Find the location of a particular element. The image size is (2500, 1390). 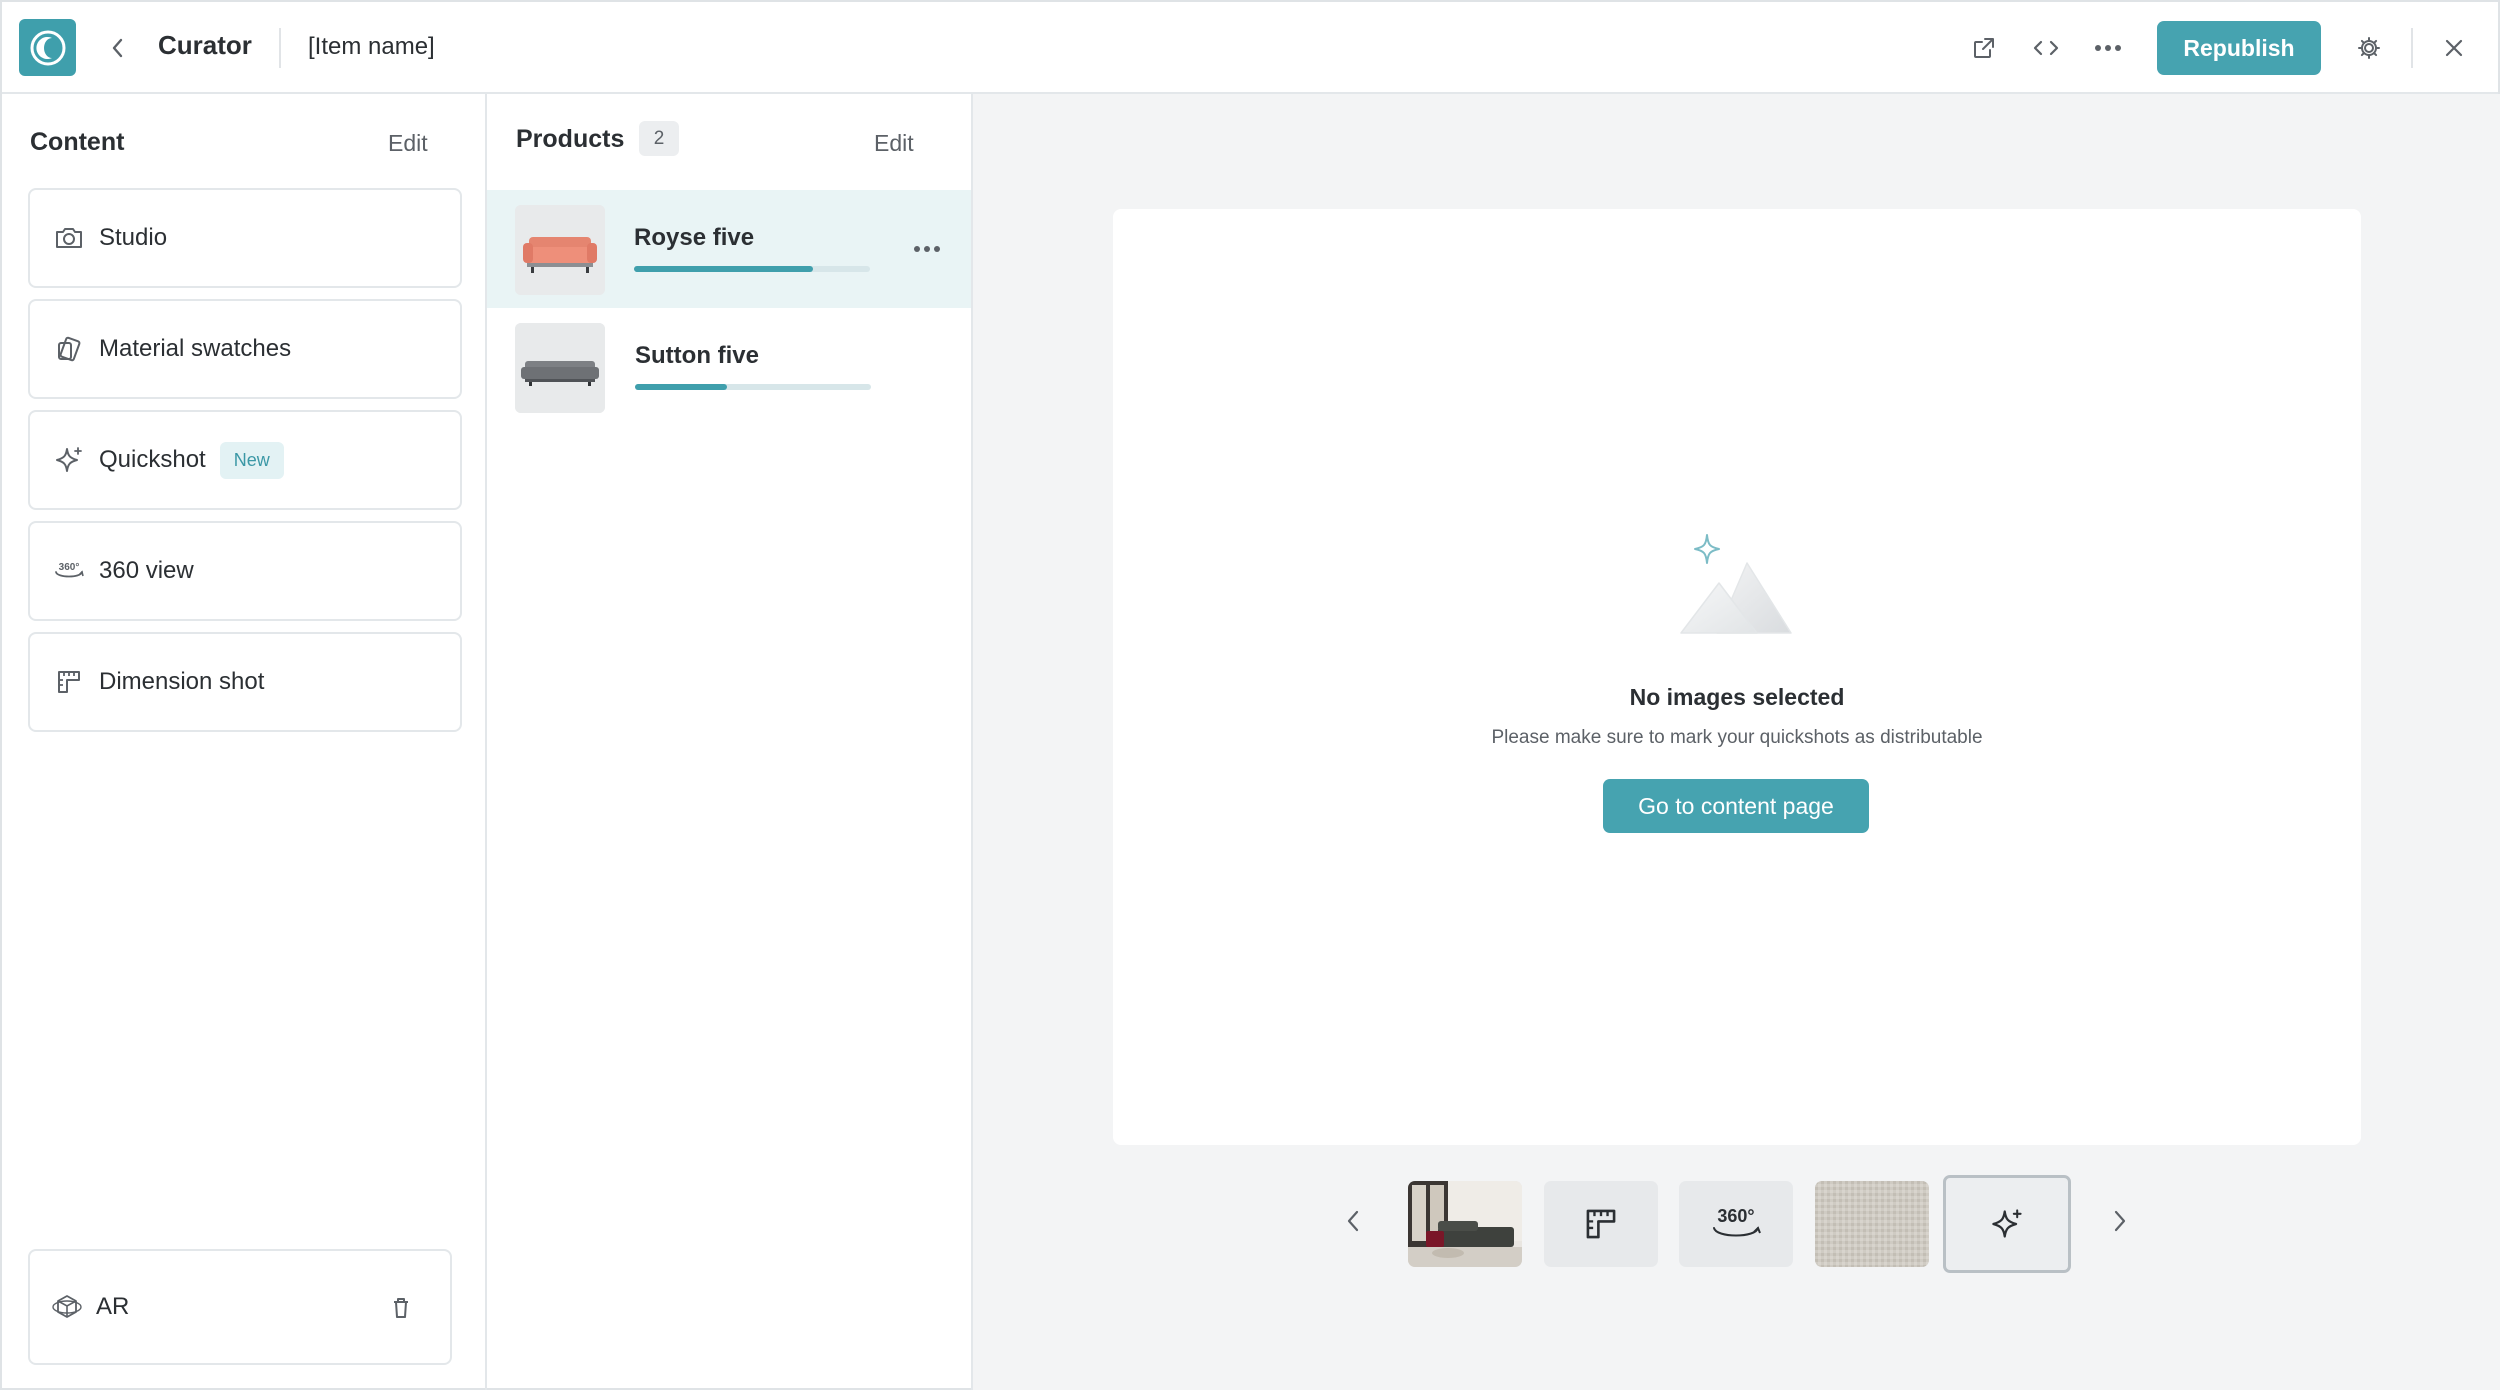

product-name: Royse five is located at coordinates (694, 237).